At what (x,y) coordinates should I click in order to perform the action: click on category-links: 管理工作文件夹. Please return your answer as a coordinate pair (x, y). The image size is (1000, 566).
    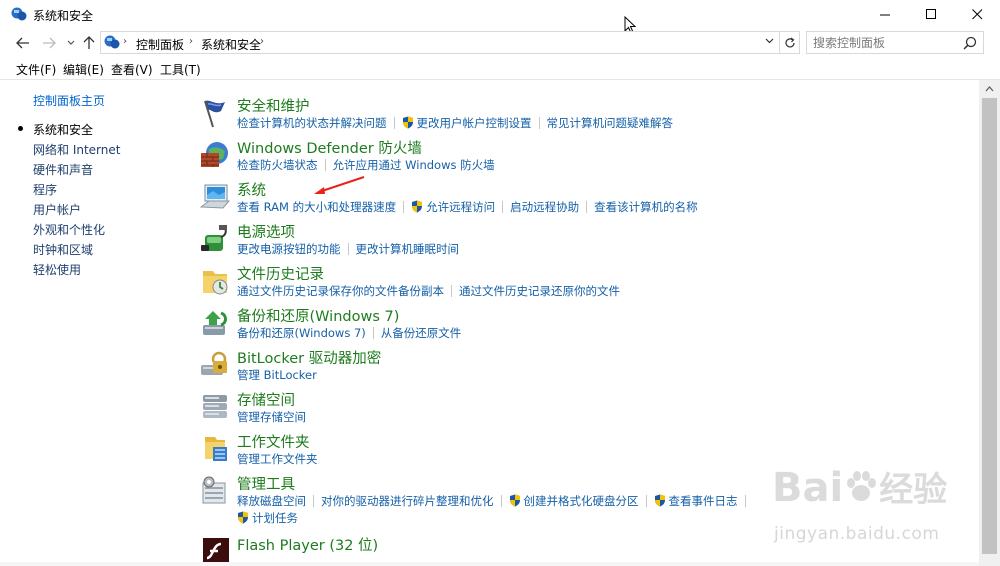
    Looking at the image, I should click on (277, 459).